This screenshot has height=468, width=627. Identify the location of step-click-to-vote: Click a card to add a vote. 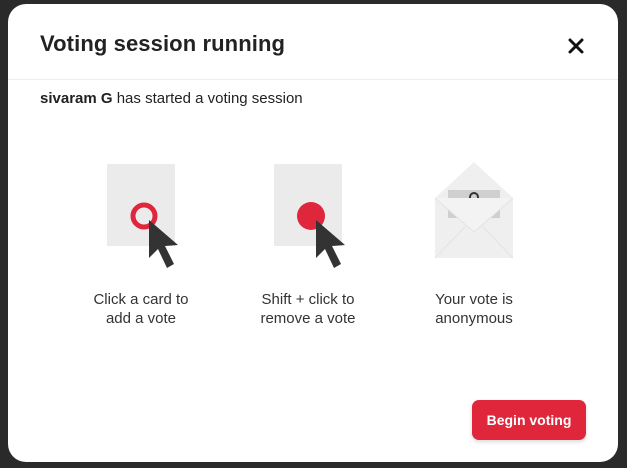
(141, 244).